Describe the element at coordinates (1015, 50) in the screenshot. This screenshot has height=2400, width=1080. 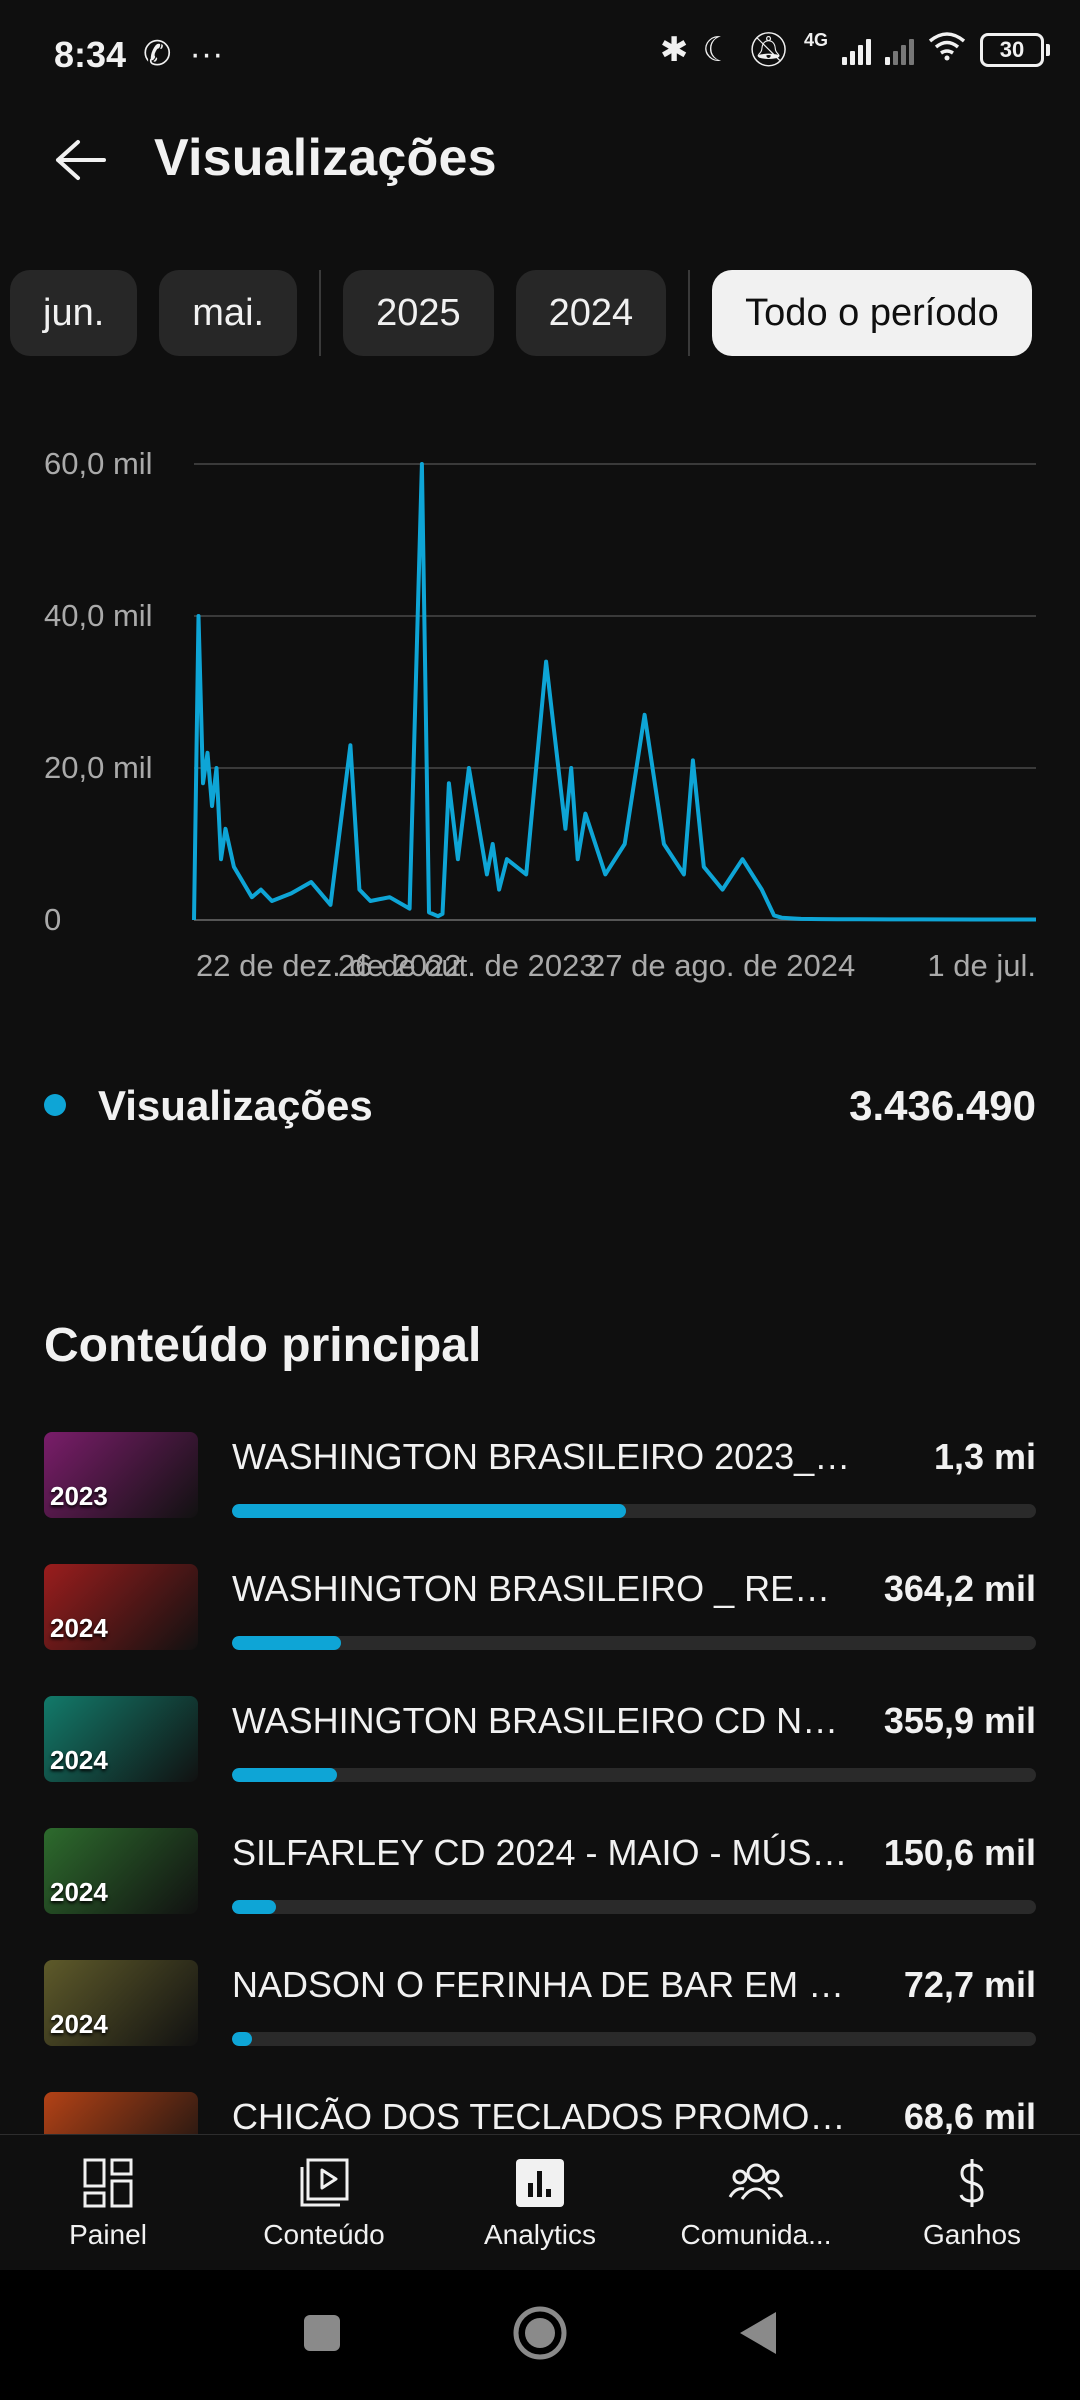
I see `battery-icon: 30` at that location.